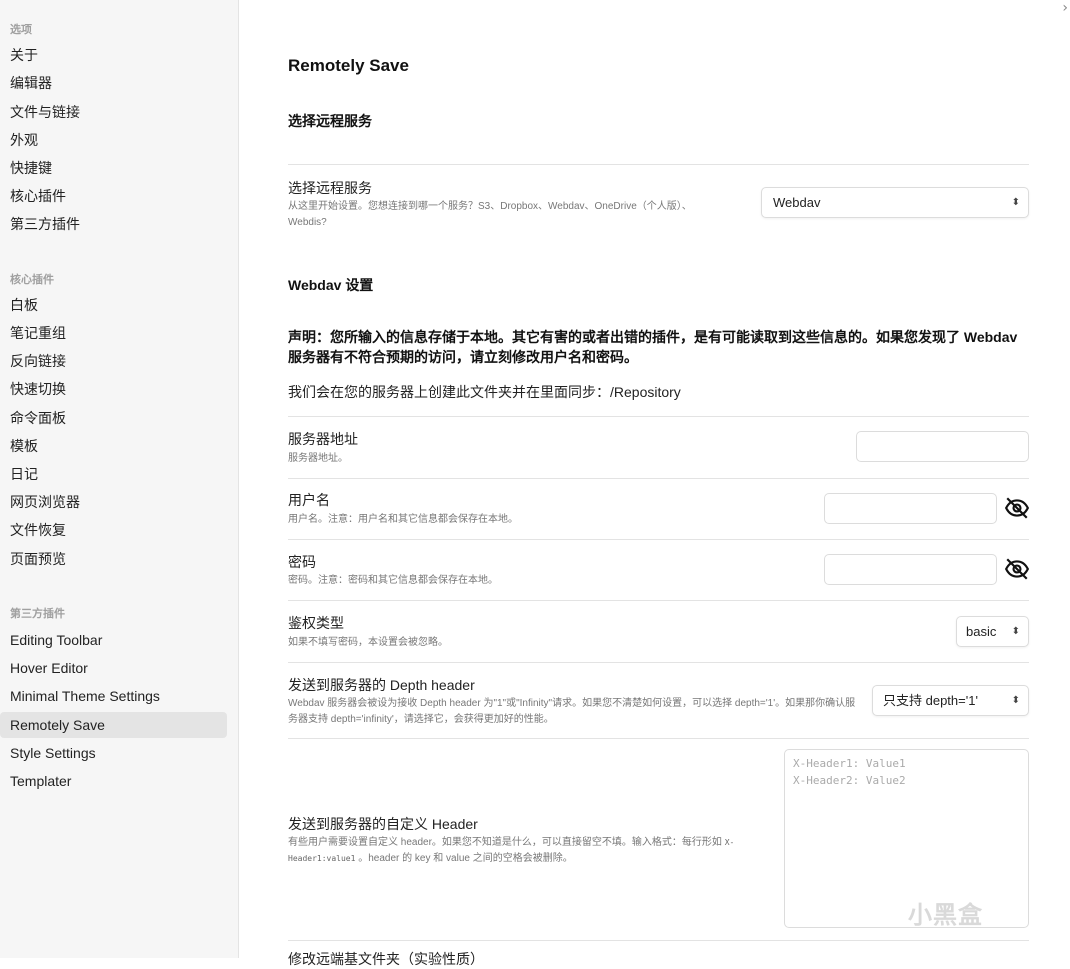  What do you see at coordinates (393, 580) in the screenshot?
I see `setting-desc-password: 密码。注意：密码和其它信息都会保存在本地。` at bounding box center [393, 580].